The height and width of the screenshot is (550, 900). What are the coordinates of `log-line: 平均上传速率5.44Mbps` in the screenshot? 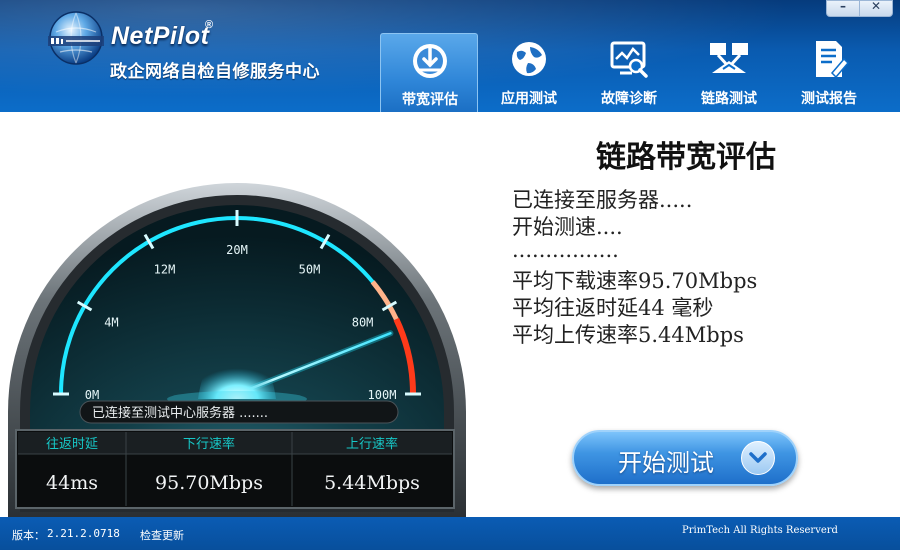 It's located at (628, 335).